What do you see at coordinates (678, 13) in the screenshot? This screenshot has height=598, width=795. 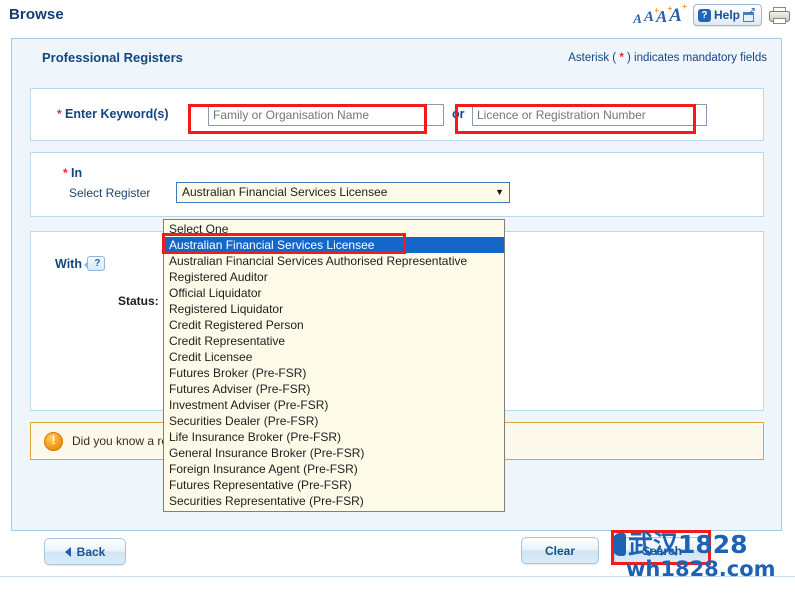 I see `font-size-large-icon: A +` at bounding box center [678, 13].